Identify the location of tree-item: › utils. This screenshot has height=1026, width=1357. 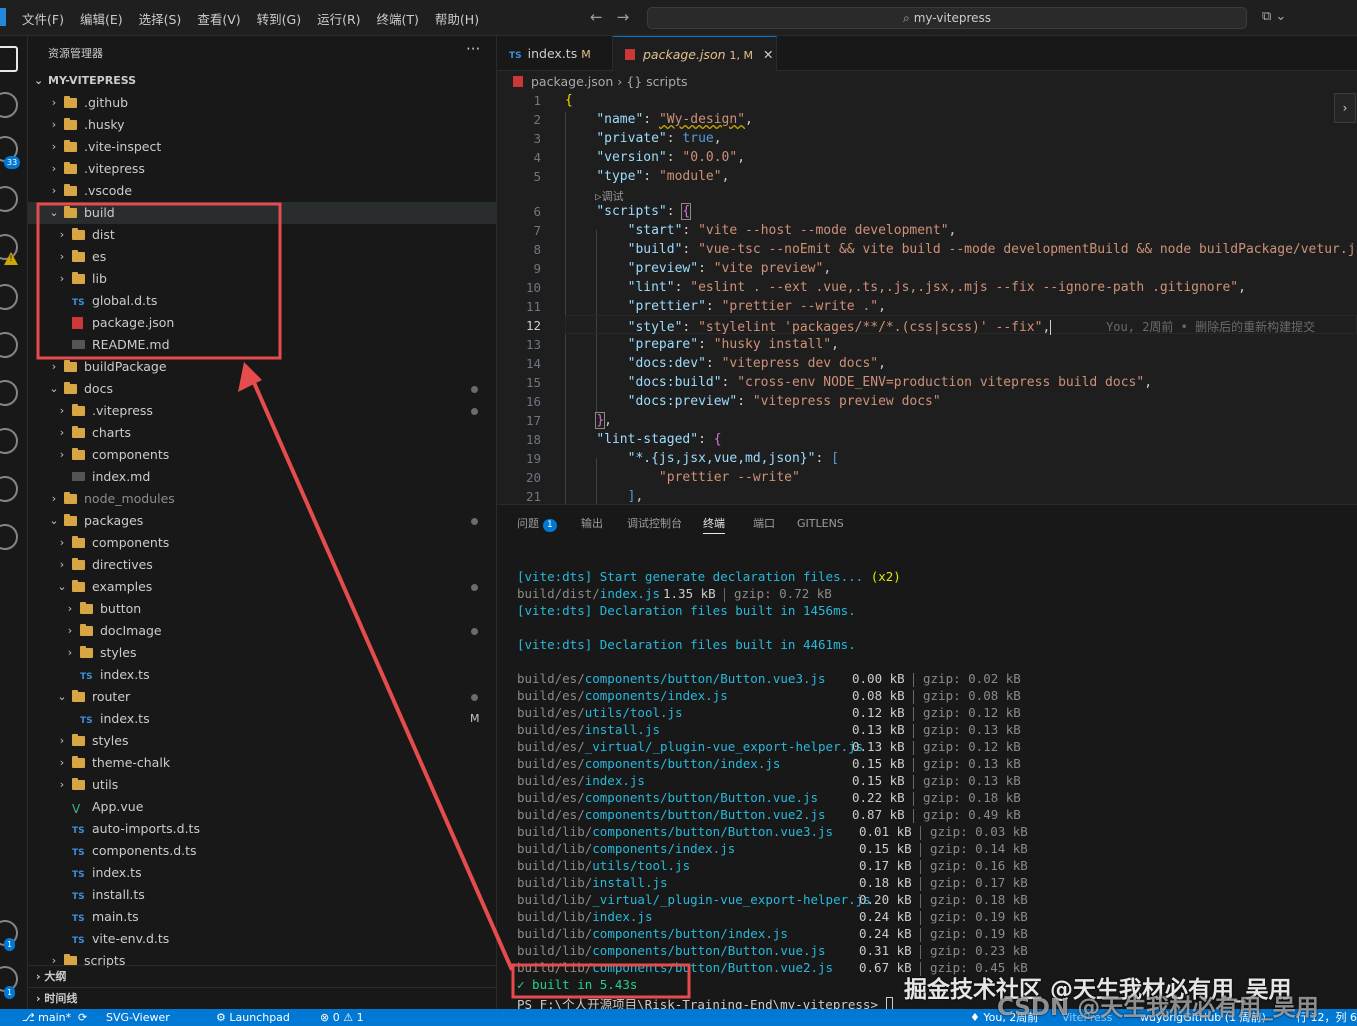
(262, 785).